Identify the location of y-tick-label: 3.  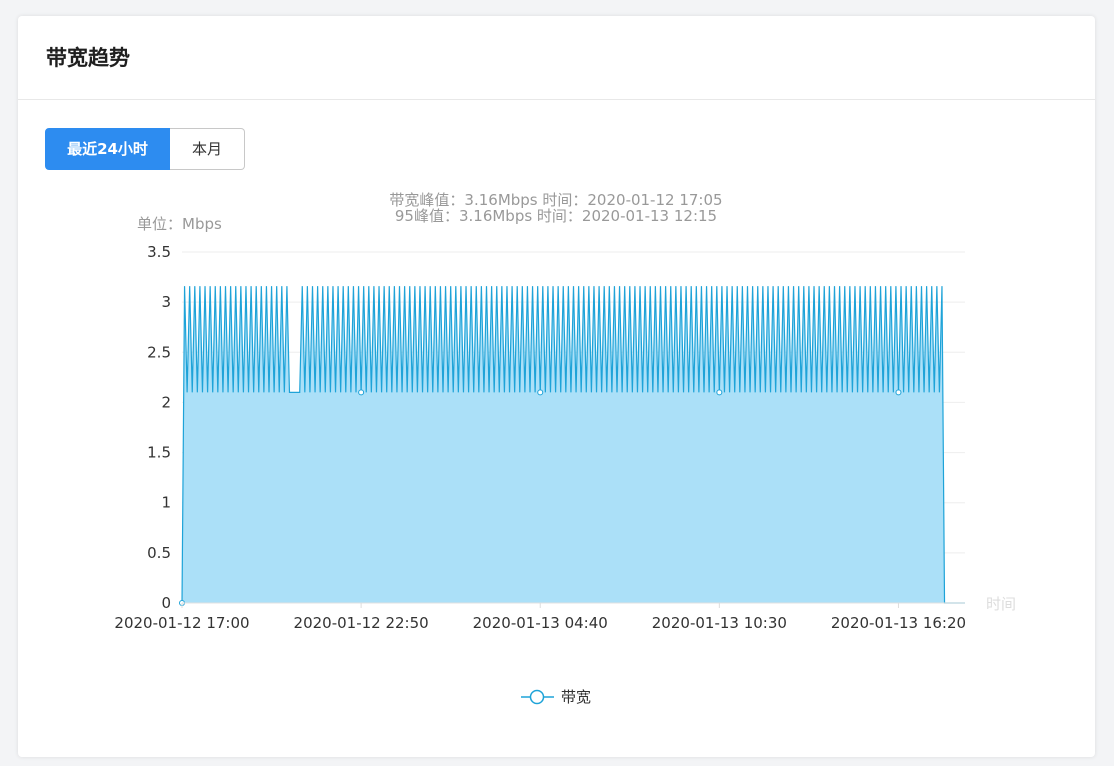
(166, 302).